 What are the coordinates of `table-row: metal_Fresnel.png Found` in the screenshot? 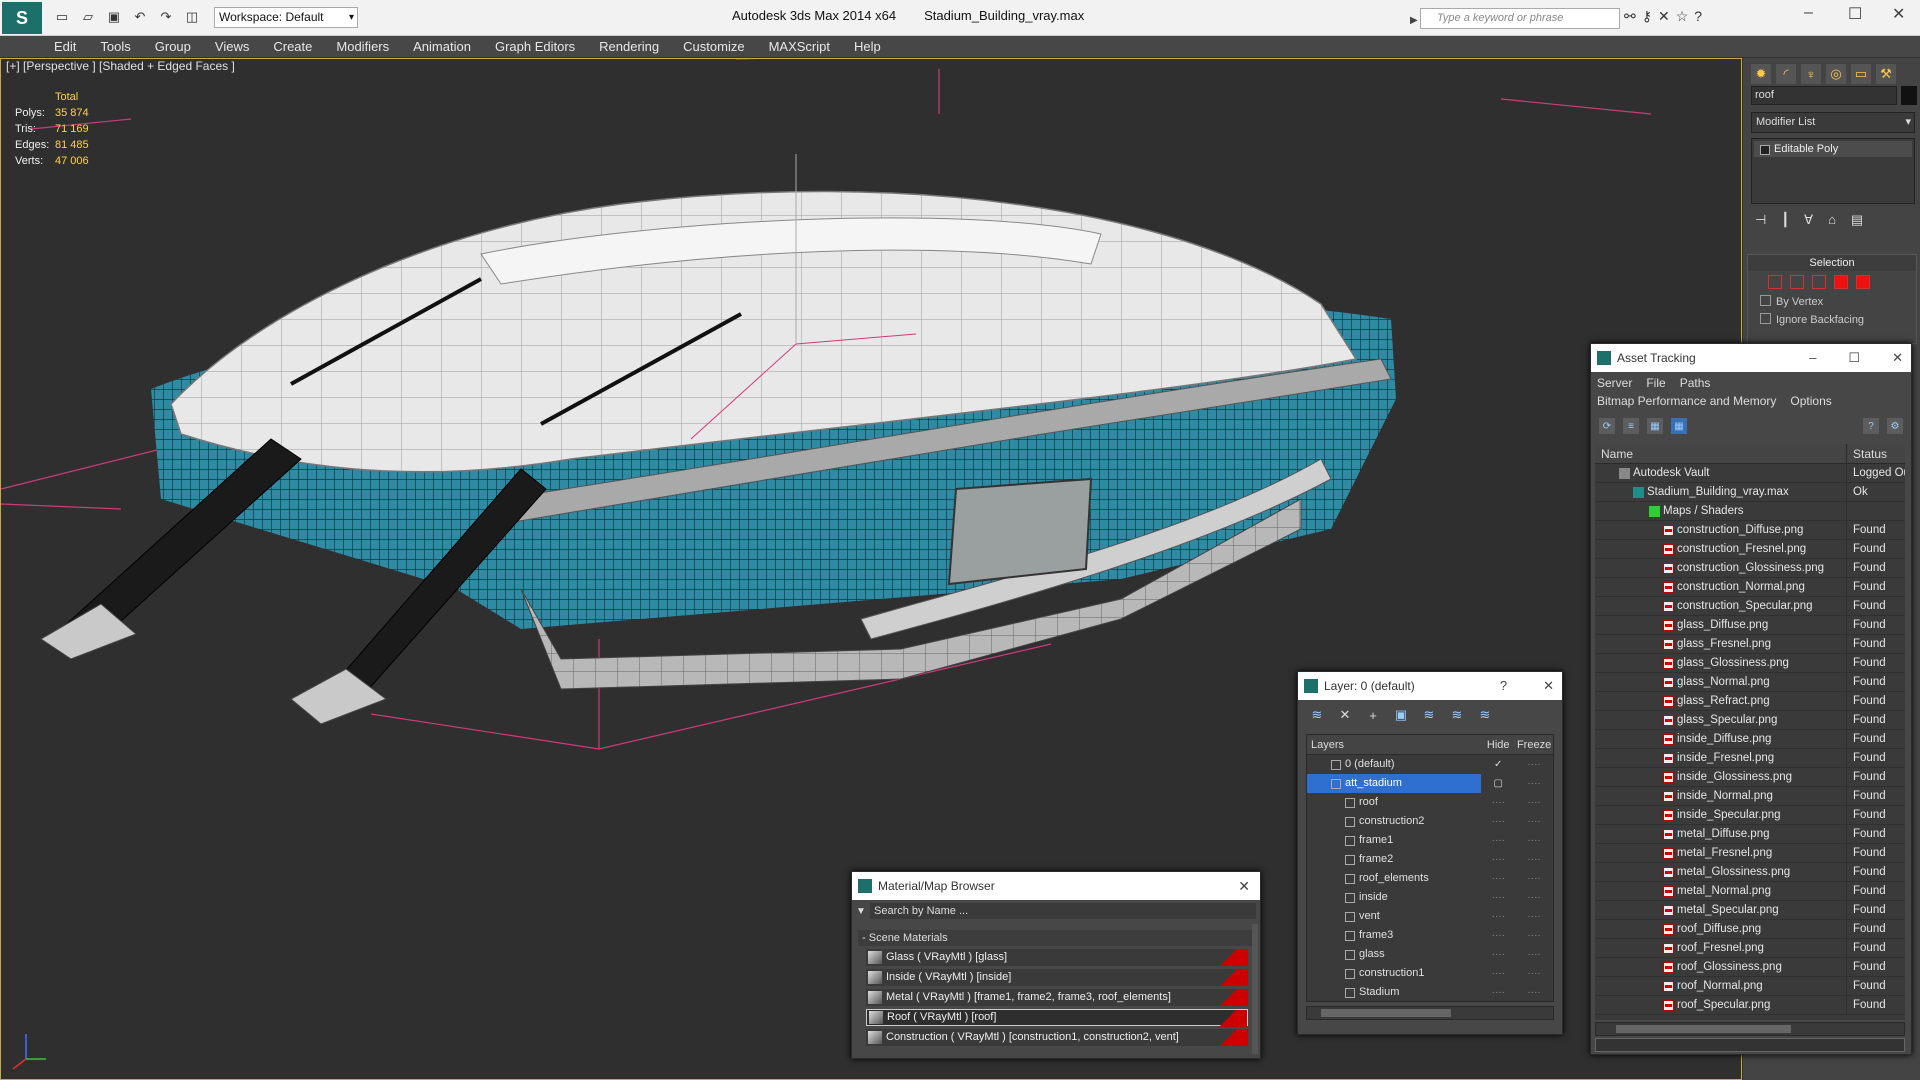 It's located at (1750, 853).